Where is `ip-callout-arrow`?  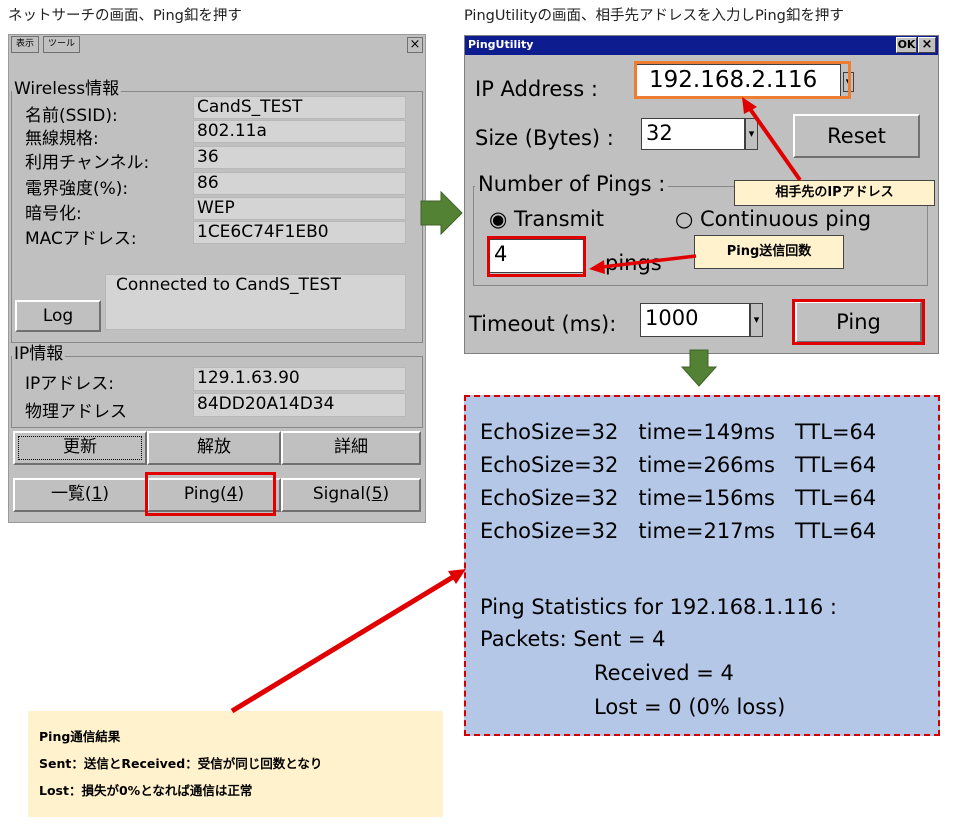 ip-callout-arrow is located at coordinates (774, 143).